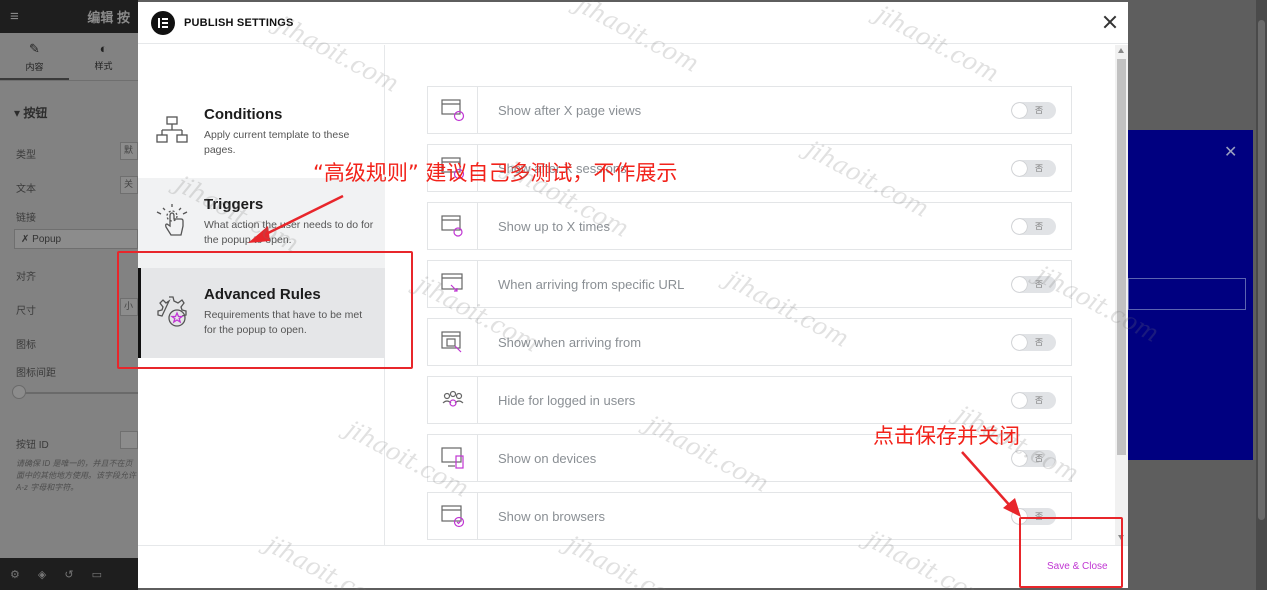 The height and width of the screenshot is (590, 1267). I want to click on arrow-to-save, so click(987, 480).